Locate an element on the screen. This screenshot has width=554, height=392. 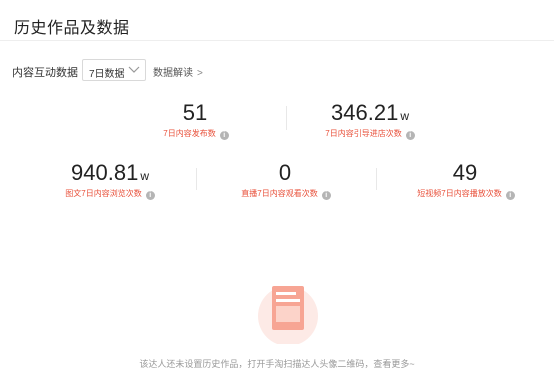
stat-live-watch-count: 0 直播7日内容观看次数 i is located at coordinates (286, 180).